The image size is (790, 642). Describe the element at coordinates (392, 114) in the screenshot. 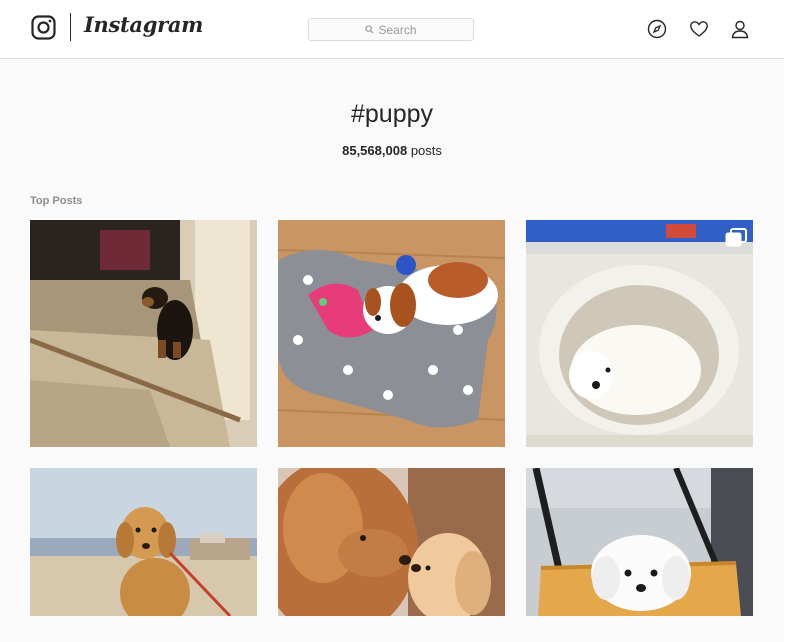

I see `hashtag-title: #puppy` at that location.